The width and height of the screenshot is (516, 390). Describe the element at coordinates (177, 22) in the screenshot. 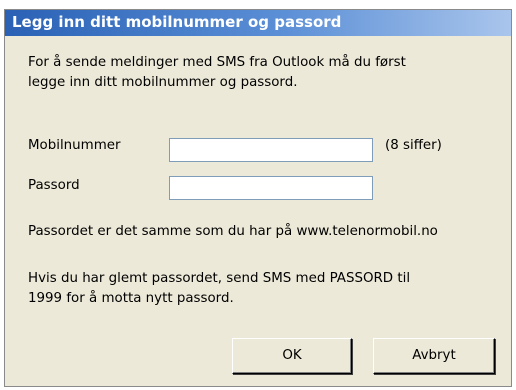

I see `dialog-title: Legg inn ditt mobilnummer og passord` at that location.